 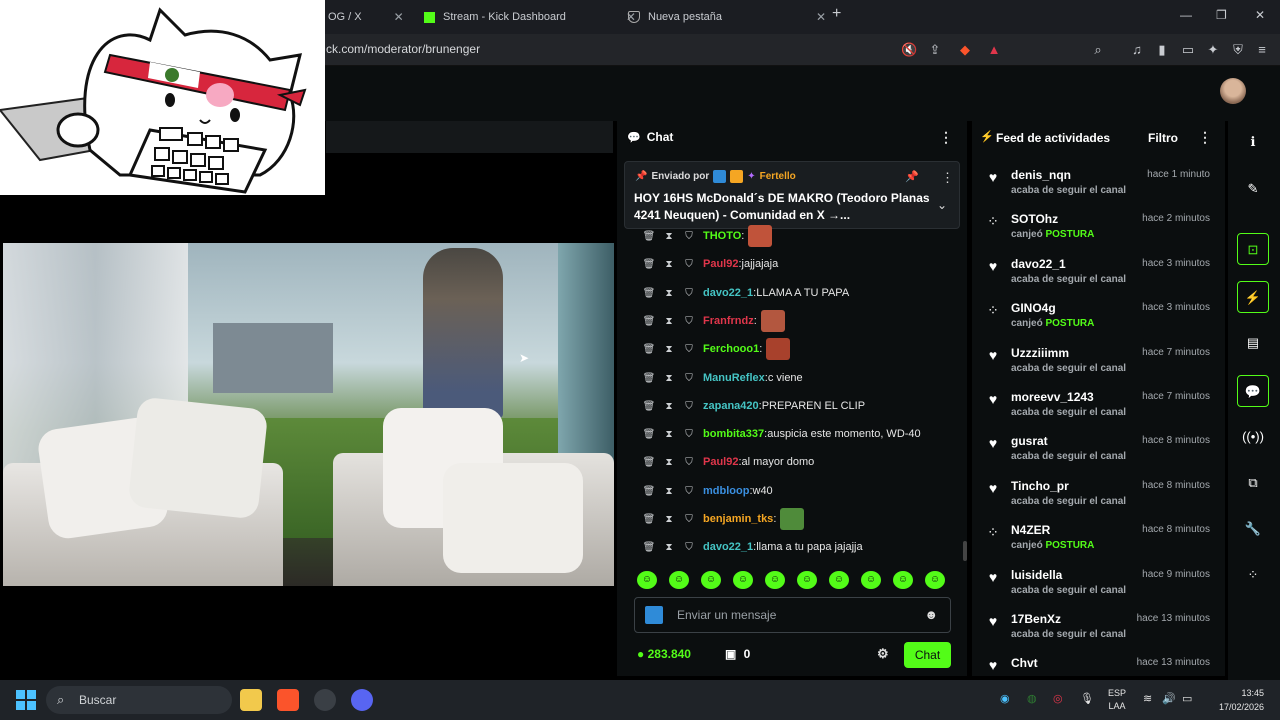 I want to click on notes-icon: ▤, so click(x=1253, y=343).